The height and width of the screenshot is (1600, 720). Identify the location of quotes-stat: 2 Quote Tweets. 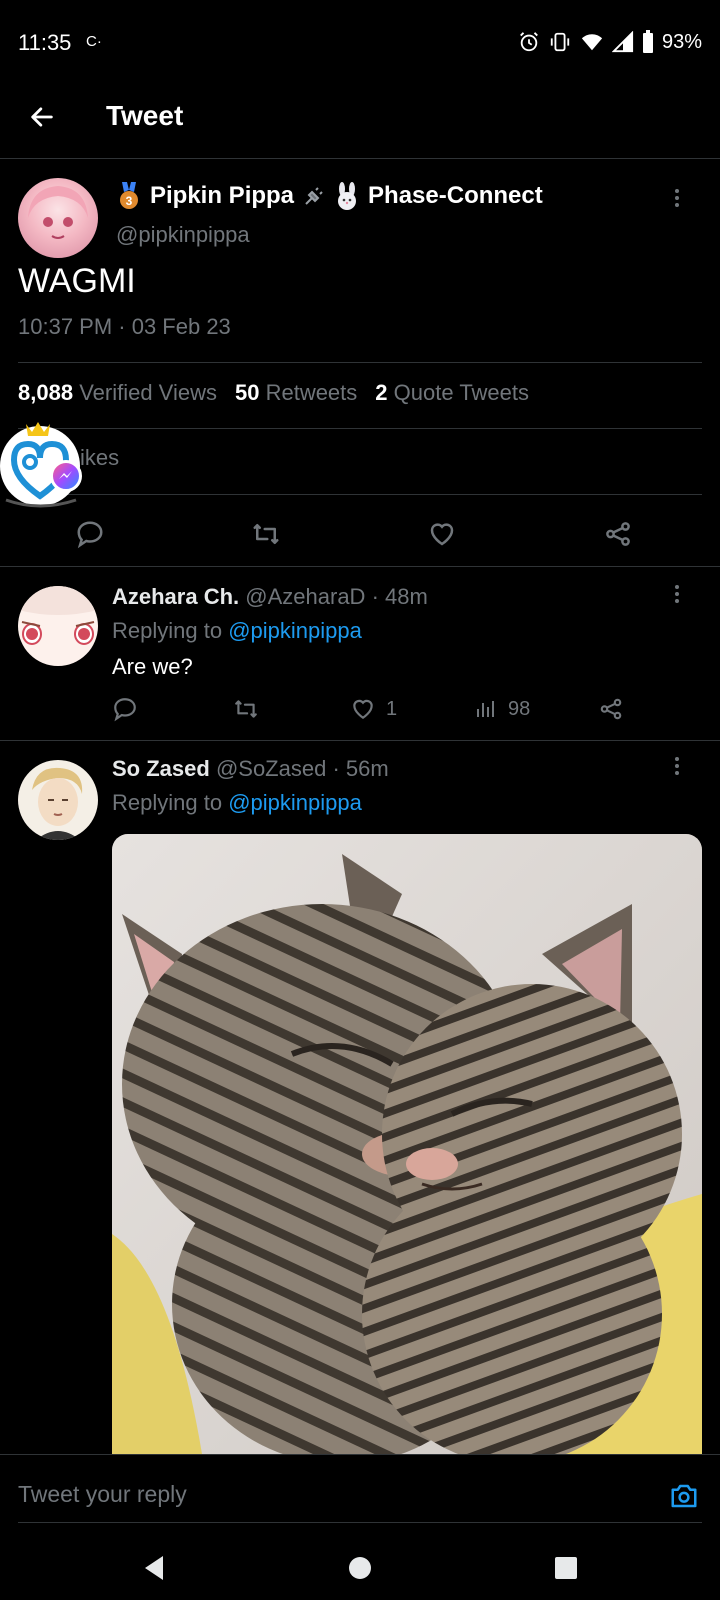
(452, 393).